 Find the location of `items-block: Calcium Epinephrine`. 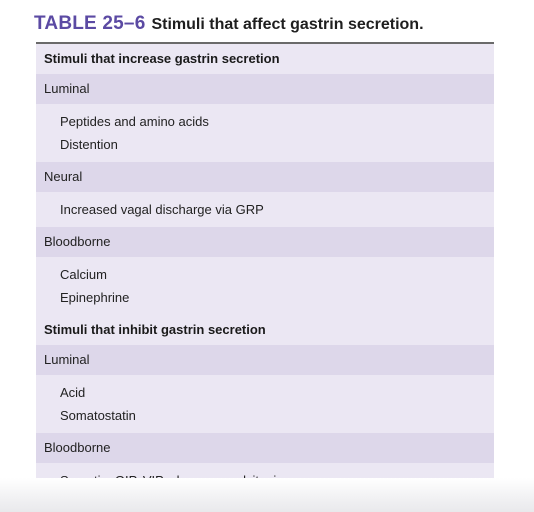

items-block: Calcium Epinephrine is located at coordinates (265, 286).